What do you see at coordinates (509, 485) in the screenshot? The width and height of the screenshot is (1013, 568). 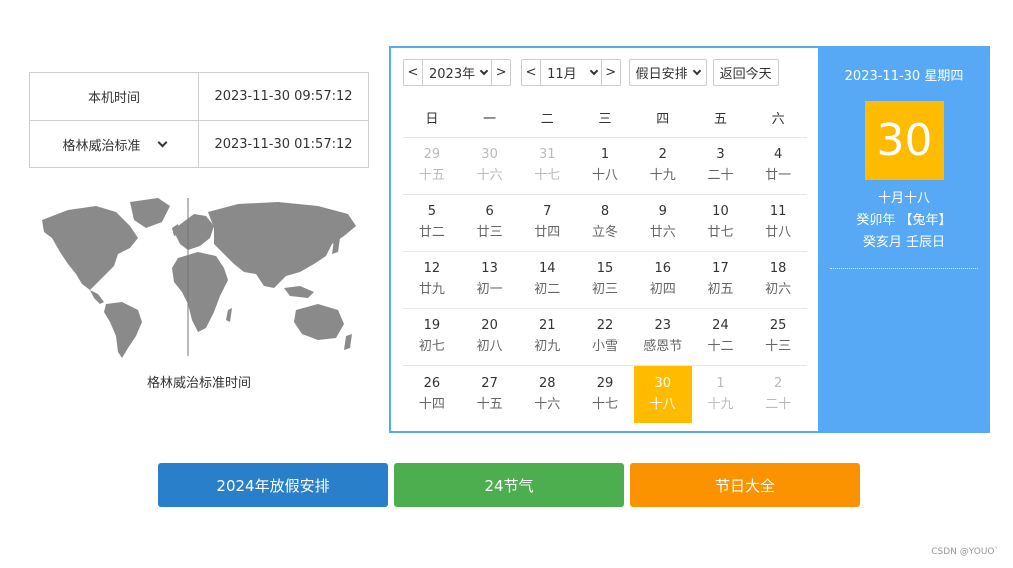 I see `solar-terms-button: 24节气` at bounding box center [509, 485].